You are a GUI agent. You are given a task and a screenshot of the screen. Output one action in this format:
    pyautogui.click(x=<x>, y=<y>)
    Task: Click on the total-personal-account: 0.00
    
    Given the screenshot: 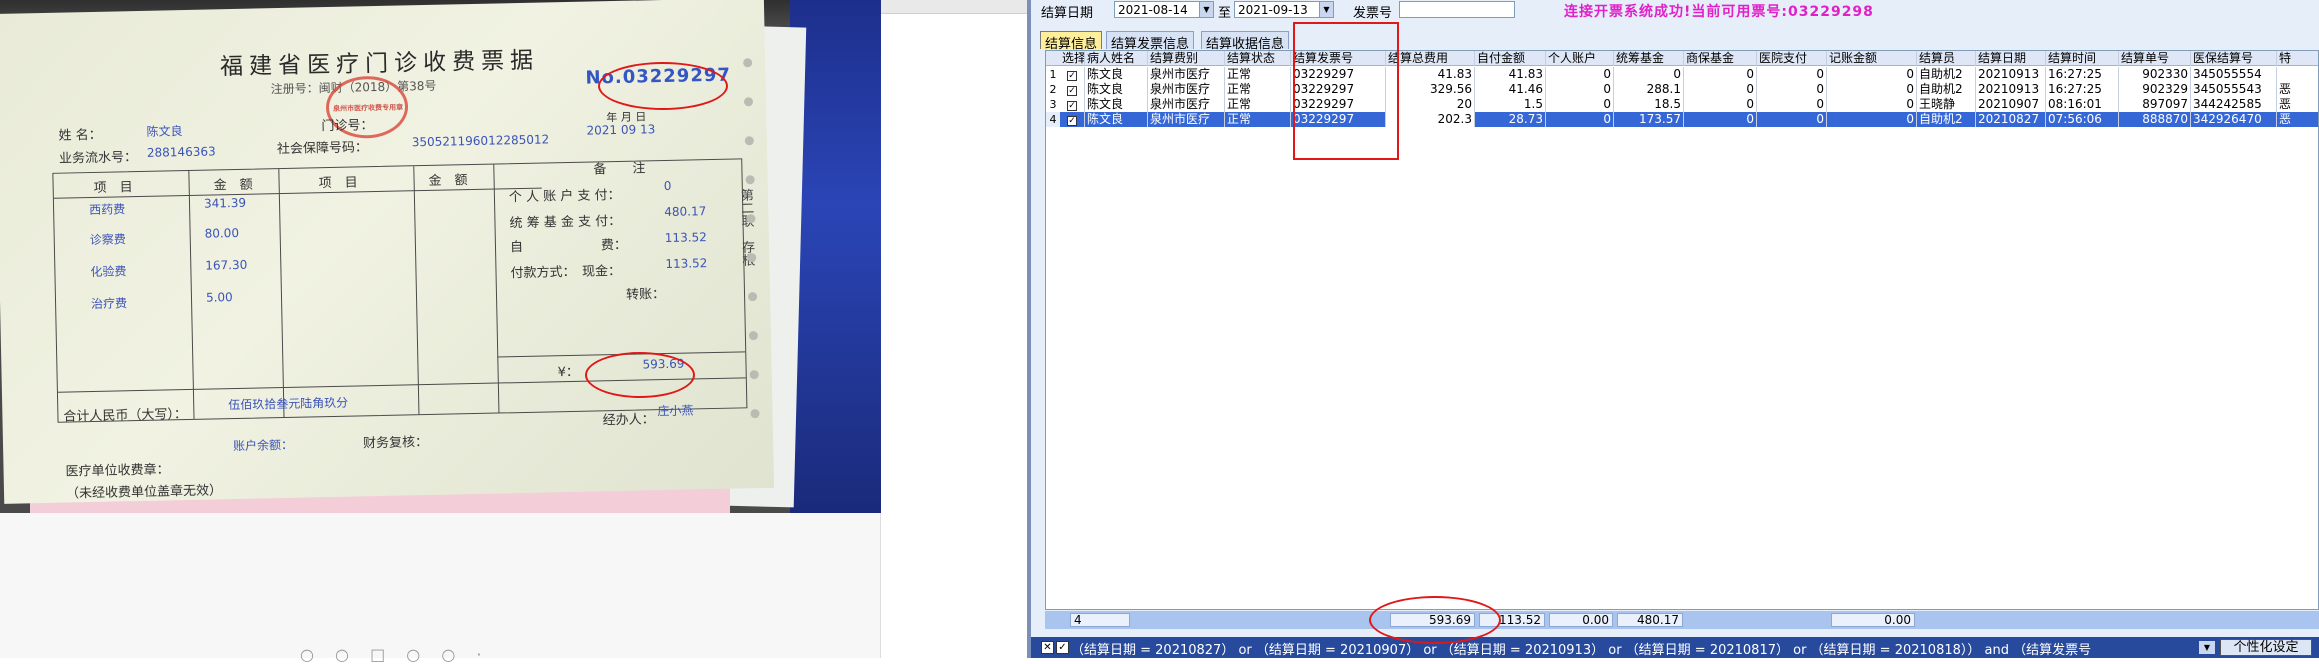 What is the action you would take?
    pyautogui.click(x=1581, y=620)
    